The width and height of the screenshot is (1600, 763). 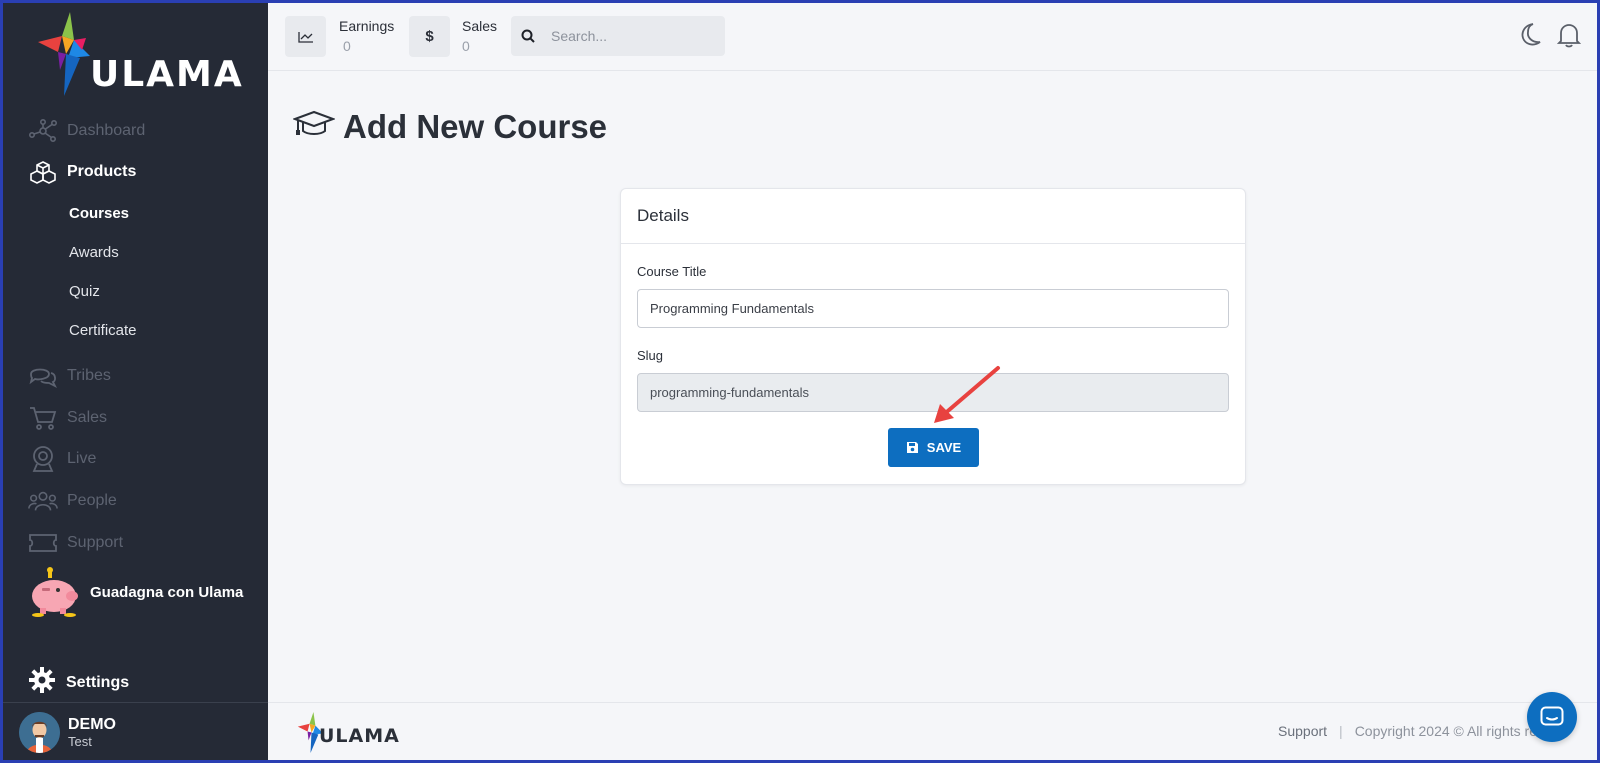 What do you see at coordinates (43, 418) in the screenshot?
I see `cart-icon` at bounding box center [43, 418].